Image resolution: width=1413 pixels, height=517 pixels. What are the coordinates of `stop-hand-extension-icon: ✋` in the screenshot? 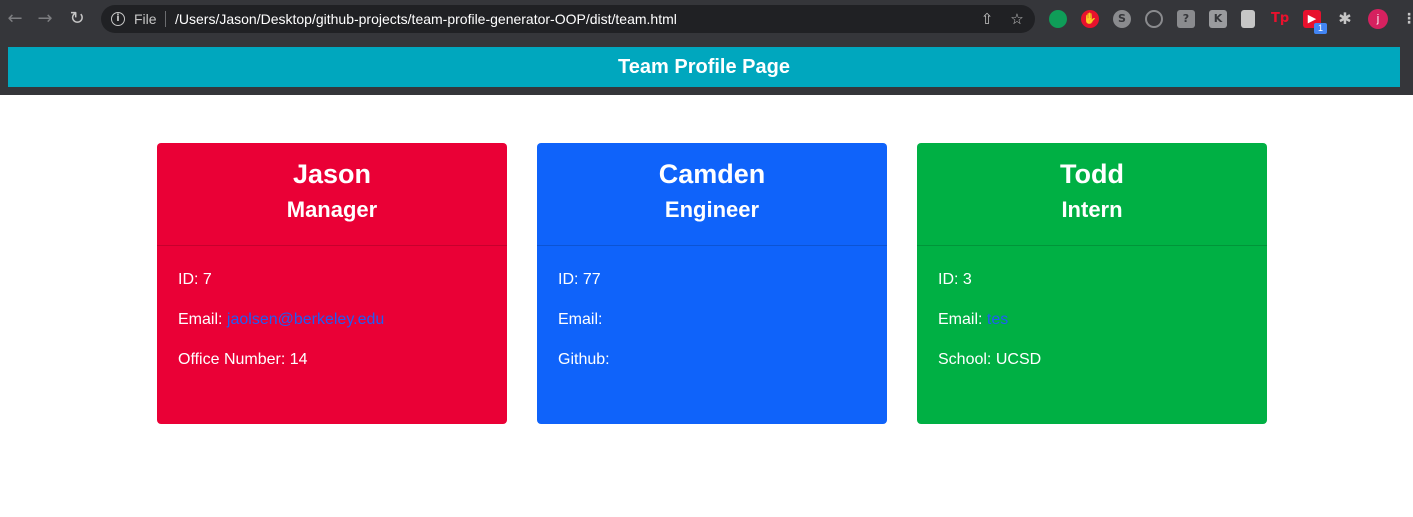 It's located at (1090, 19).